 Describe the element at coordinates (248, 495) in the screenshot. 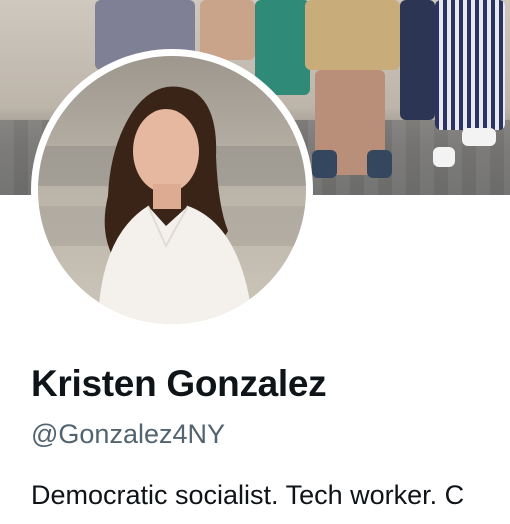

I see `profile-bio: Democratic socialist. Tech worker. C` at that location.